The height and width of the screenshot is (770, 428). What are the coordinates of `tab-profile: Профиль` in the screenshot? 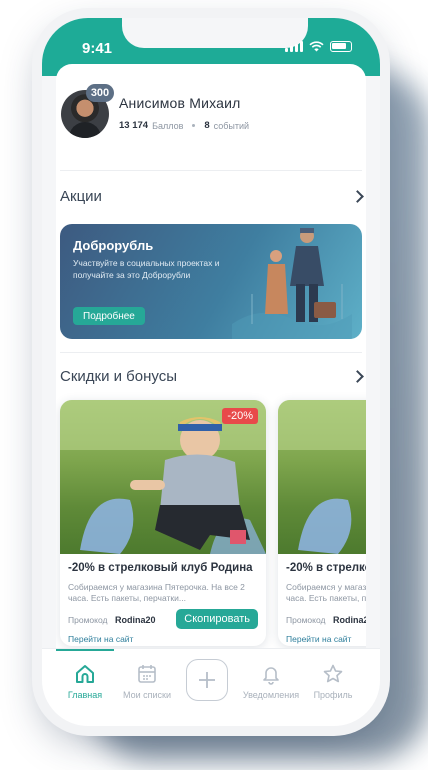 It's located at (333, 681).